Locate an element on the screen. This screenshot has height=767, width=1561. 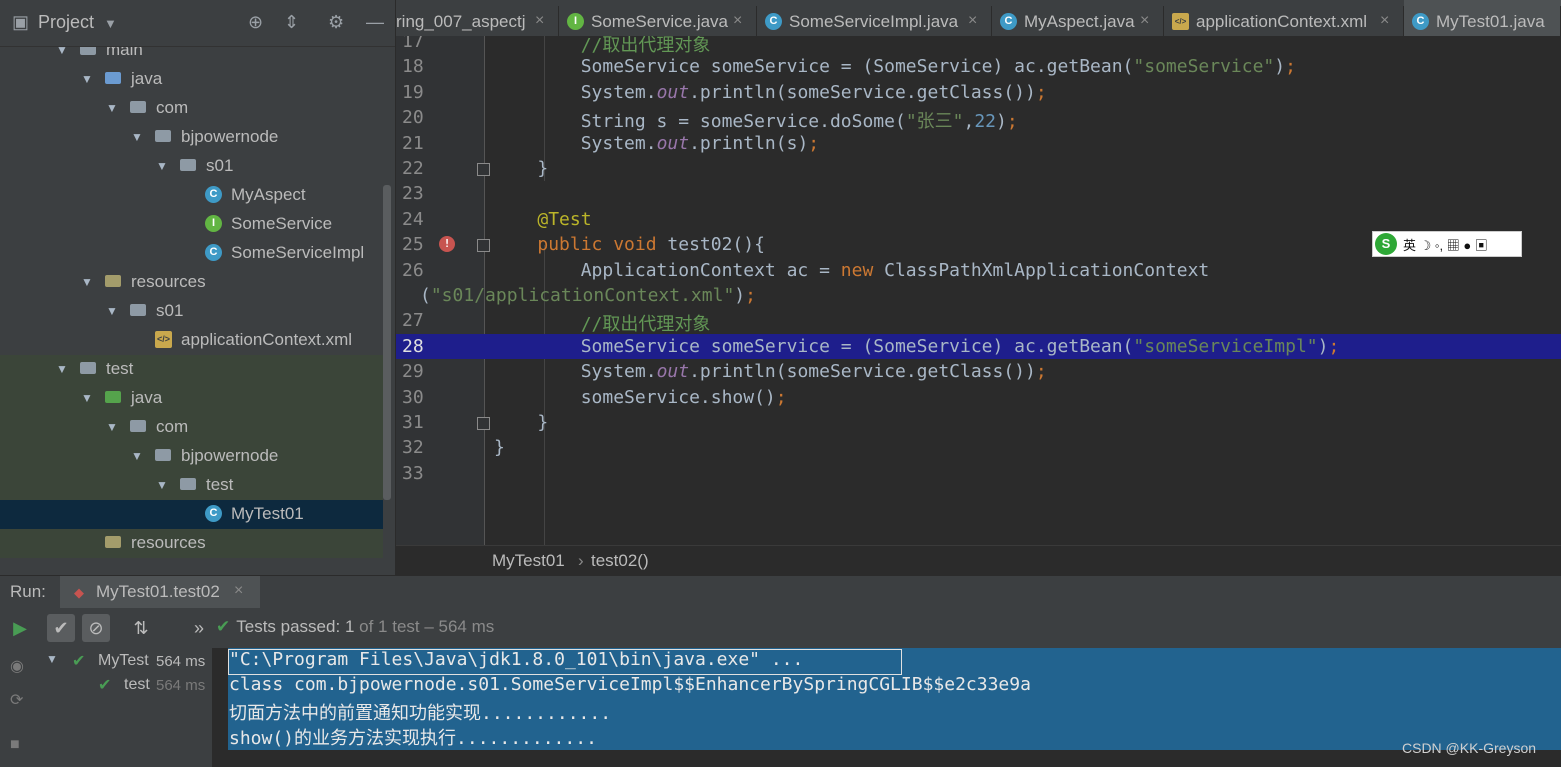
line-number: 18 is located at coordinates (419, 66).